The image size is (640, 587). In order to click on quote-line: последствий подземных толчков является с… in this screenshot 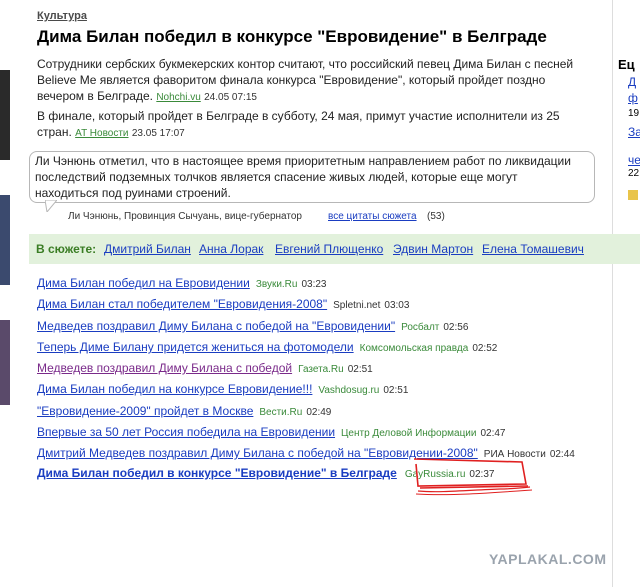, I will do `click(276, 177)`.